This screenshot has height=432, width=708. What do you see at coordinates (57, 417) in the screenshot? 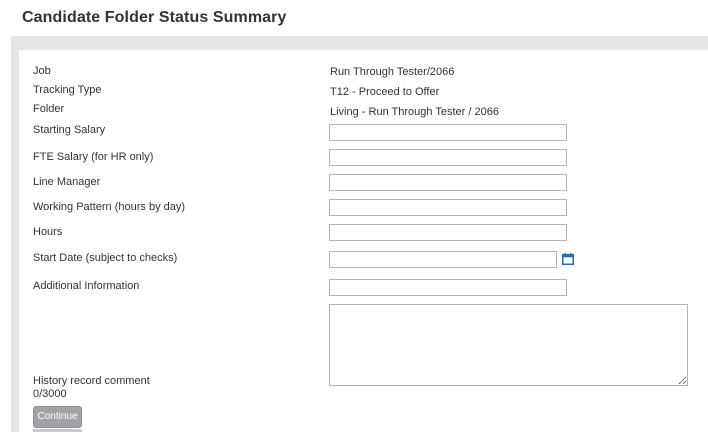
I see `continue-button: Continue` at bounding box center [57, 417].